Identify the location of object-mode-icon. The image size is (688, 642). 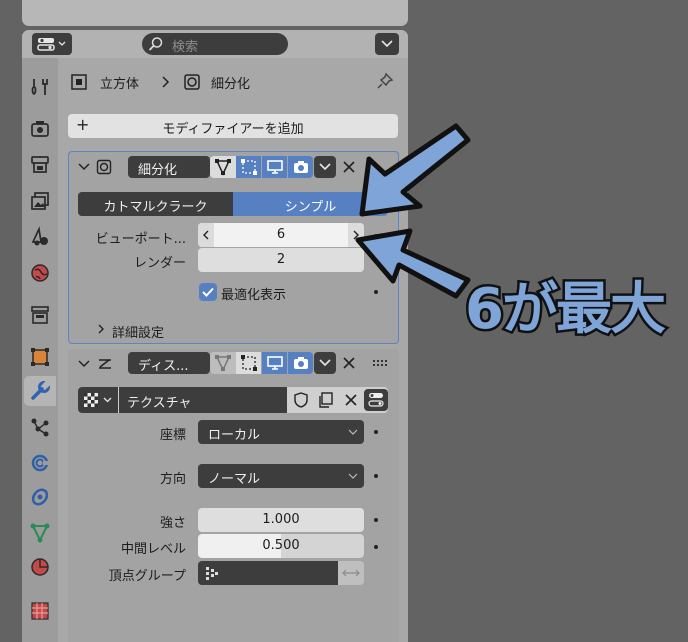
(79, 82).